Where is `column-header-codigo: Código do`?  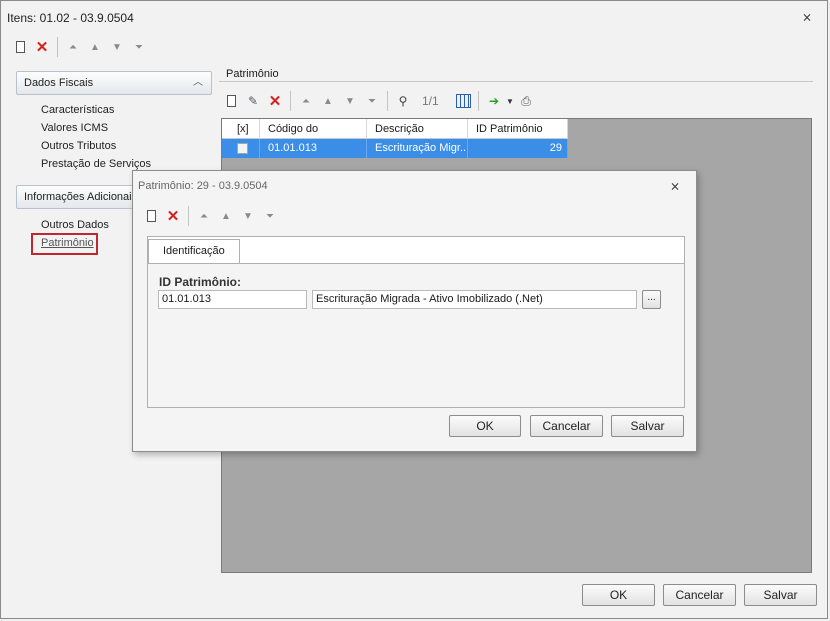
column-header-codigo: Código do is located at coordinates (313, 129).